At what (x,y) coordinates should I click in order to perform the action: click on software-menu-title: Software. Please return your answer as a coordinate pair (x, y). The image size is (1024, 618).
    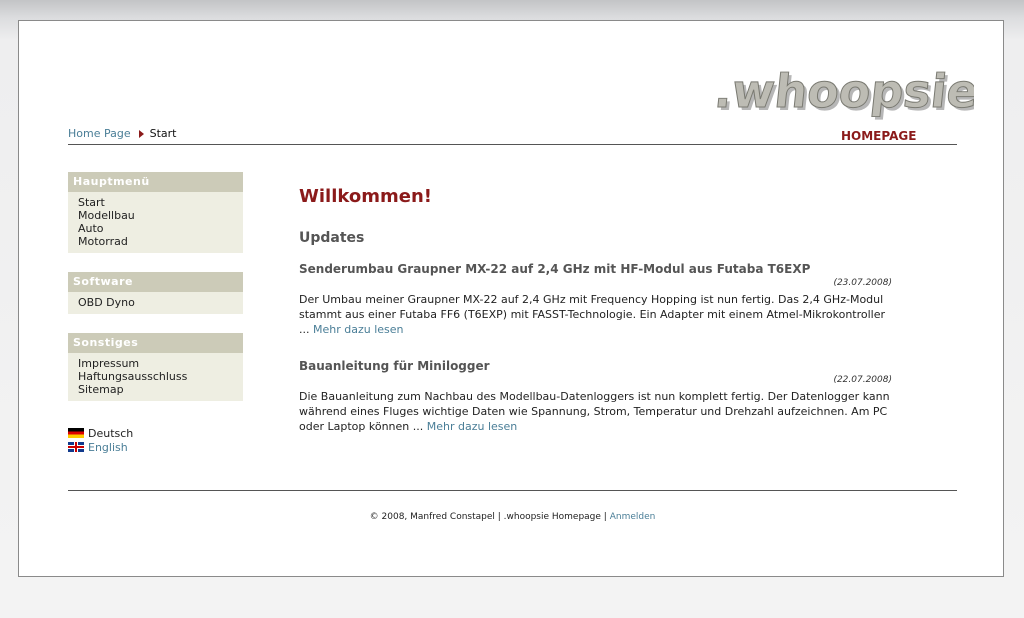
    Looking at the image, I should click on (155, 282).